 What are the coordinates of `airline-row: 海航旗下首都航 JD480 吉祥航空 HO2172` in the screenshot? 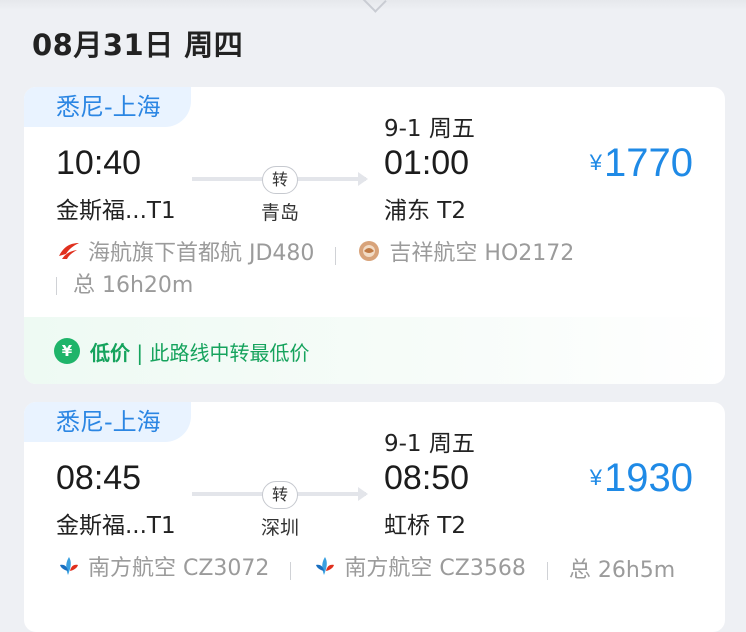 It's located at (315, 251).